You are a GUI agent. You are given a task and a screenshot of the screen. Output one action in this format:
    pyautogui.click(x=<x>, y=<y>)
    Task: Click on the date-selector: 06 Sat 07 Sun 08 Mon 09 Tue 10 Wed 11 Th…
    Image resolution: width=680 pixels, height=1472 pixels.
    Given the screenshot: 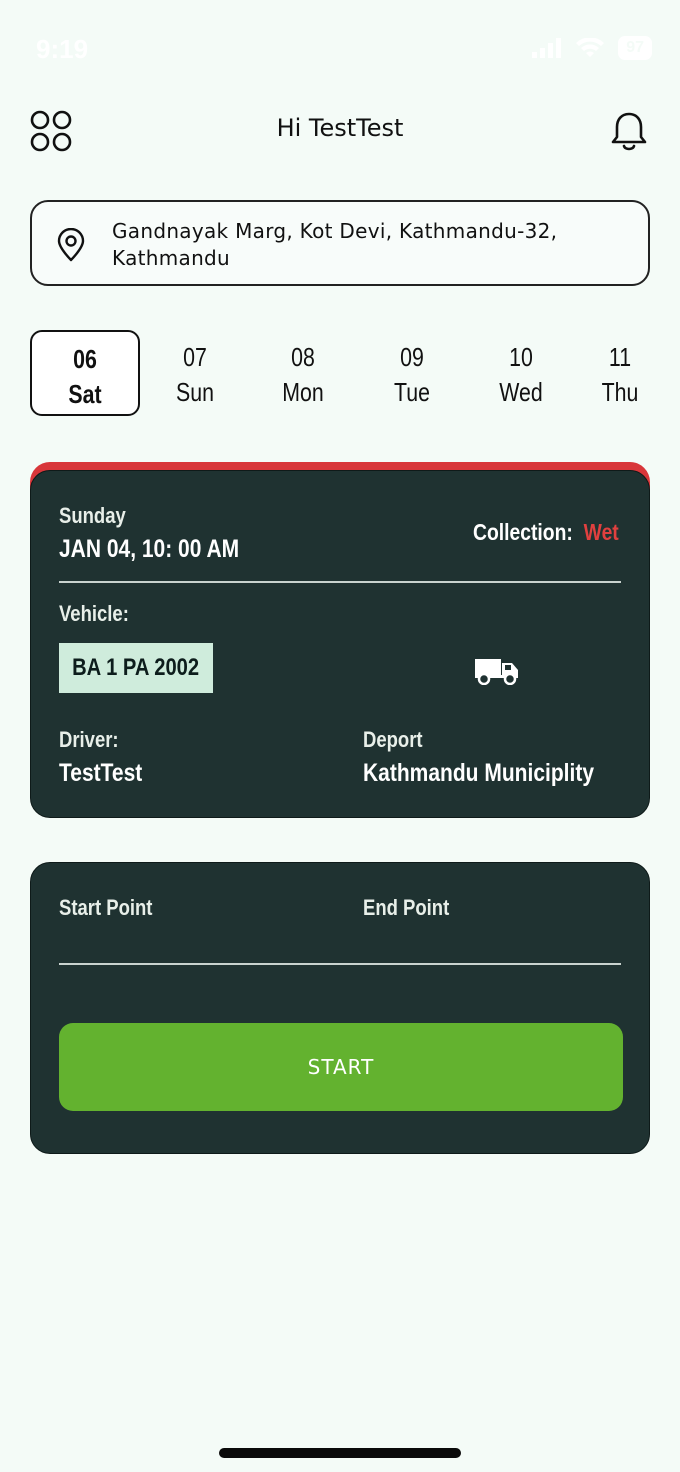 What is the action you would take?
    pyautogui.click(x=355, y=374)
    